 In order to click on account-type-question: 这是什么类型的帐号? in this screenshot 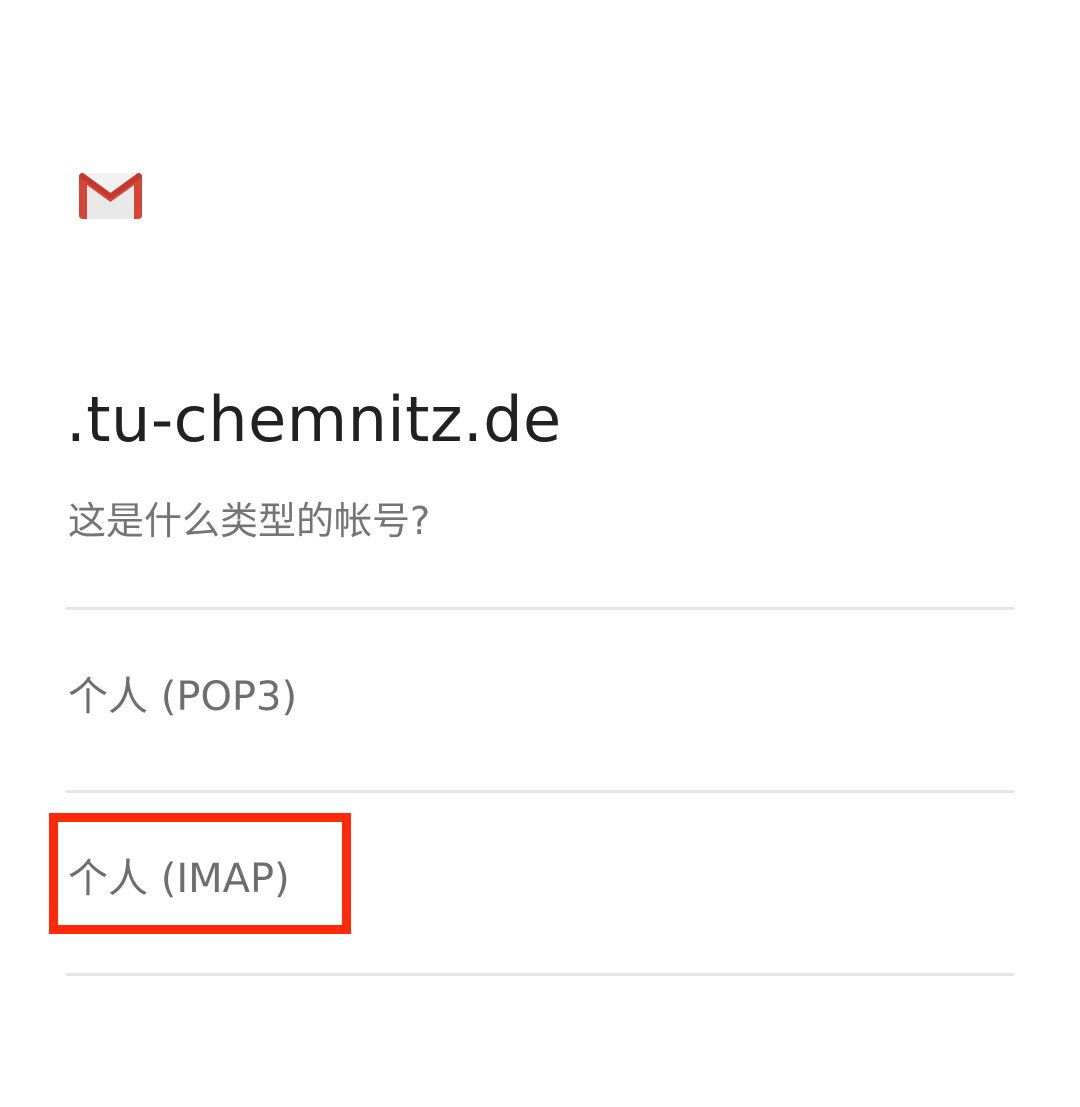, I will do `click(249, 521)`.